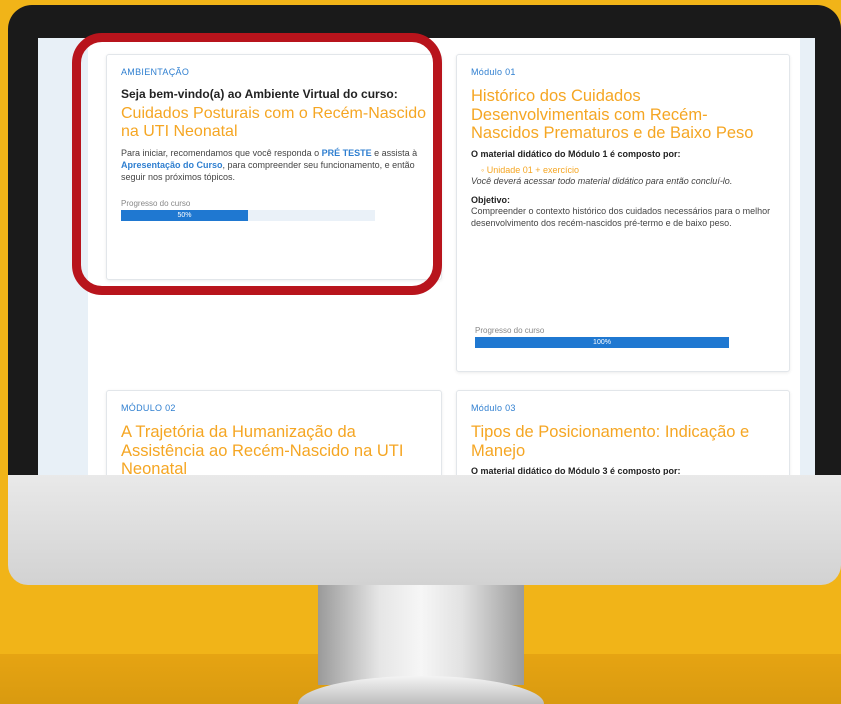 The width and height of the screenshot is (841, 704). What do you see at coordinates (148, 408) in the screenshot?
I see `card-label: MÓDULO 02` at bounding box center [148, 408].